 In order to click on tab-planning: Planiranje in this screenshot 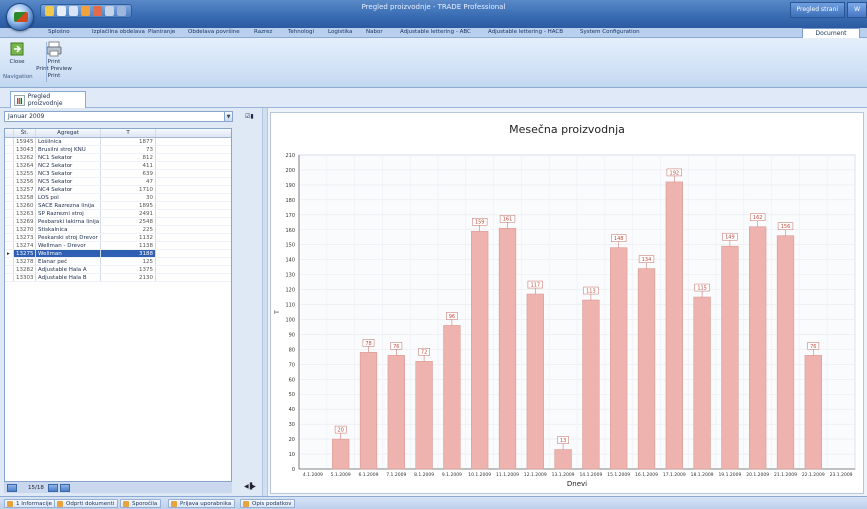, I will do `click(161, 32)`.